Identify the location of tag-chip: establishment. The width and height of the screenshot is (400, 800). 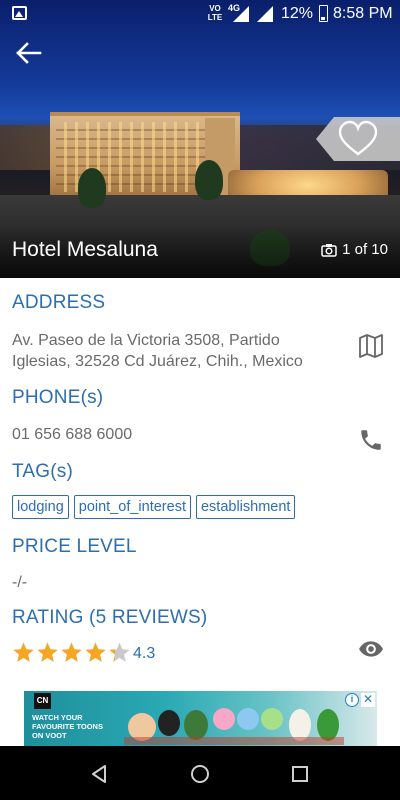
(245, 507).